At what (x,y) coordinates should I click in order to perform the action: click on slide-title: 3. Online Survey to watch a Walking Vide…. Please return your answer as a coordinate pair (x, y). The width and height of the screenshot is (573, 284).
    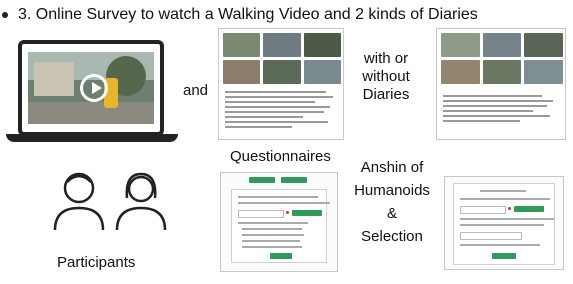
    Looking at the image, I should click on (240, 15).